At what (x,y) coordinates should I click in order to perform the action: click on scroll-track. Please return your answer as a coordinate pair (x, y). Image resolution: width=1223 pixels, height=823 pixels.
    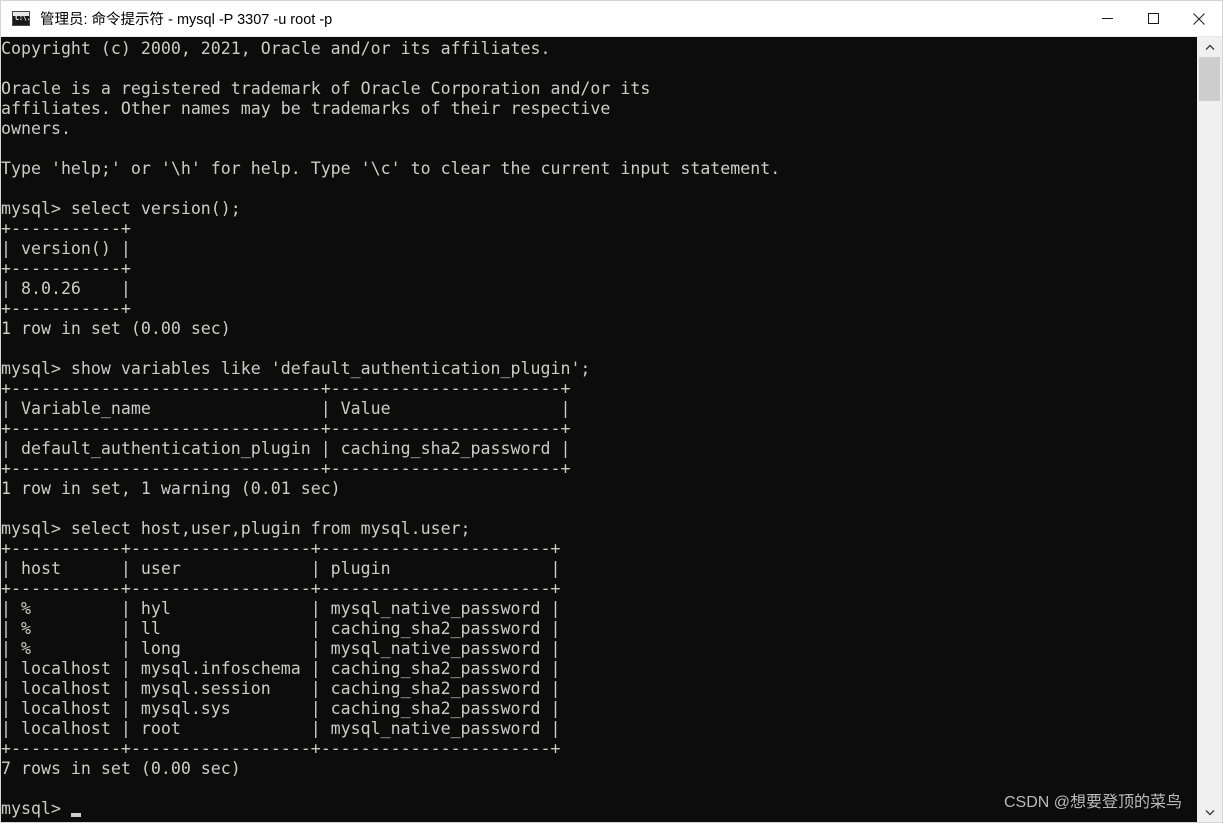
    Looking at the image, I should click on (1209, 429).